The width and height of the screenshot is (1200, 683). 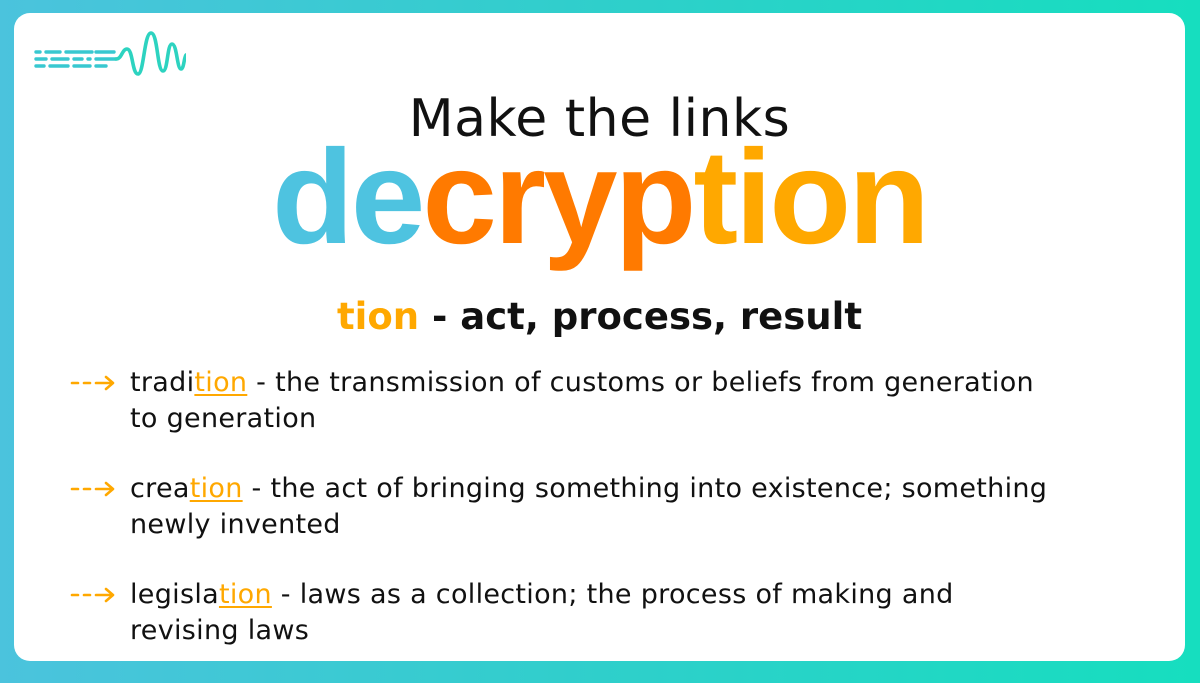 What do you see at coordinates (174, 594) in the screenshot?
I see `example-stem: legisla` at bounding box center [174, 594].